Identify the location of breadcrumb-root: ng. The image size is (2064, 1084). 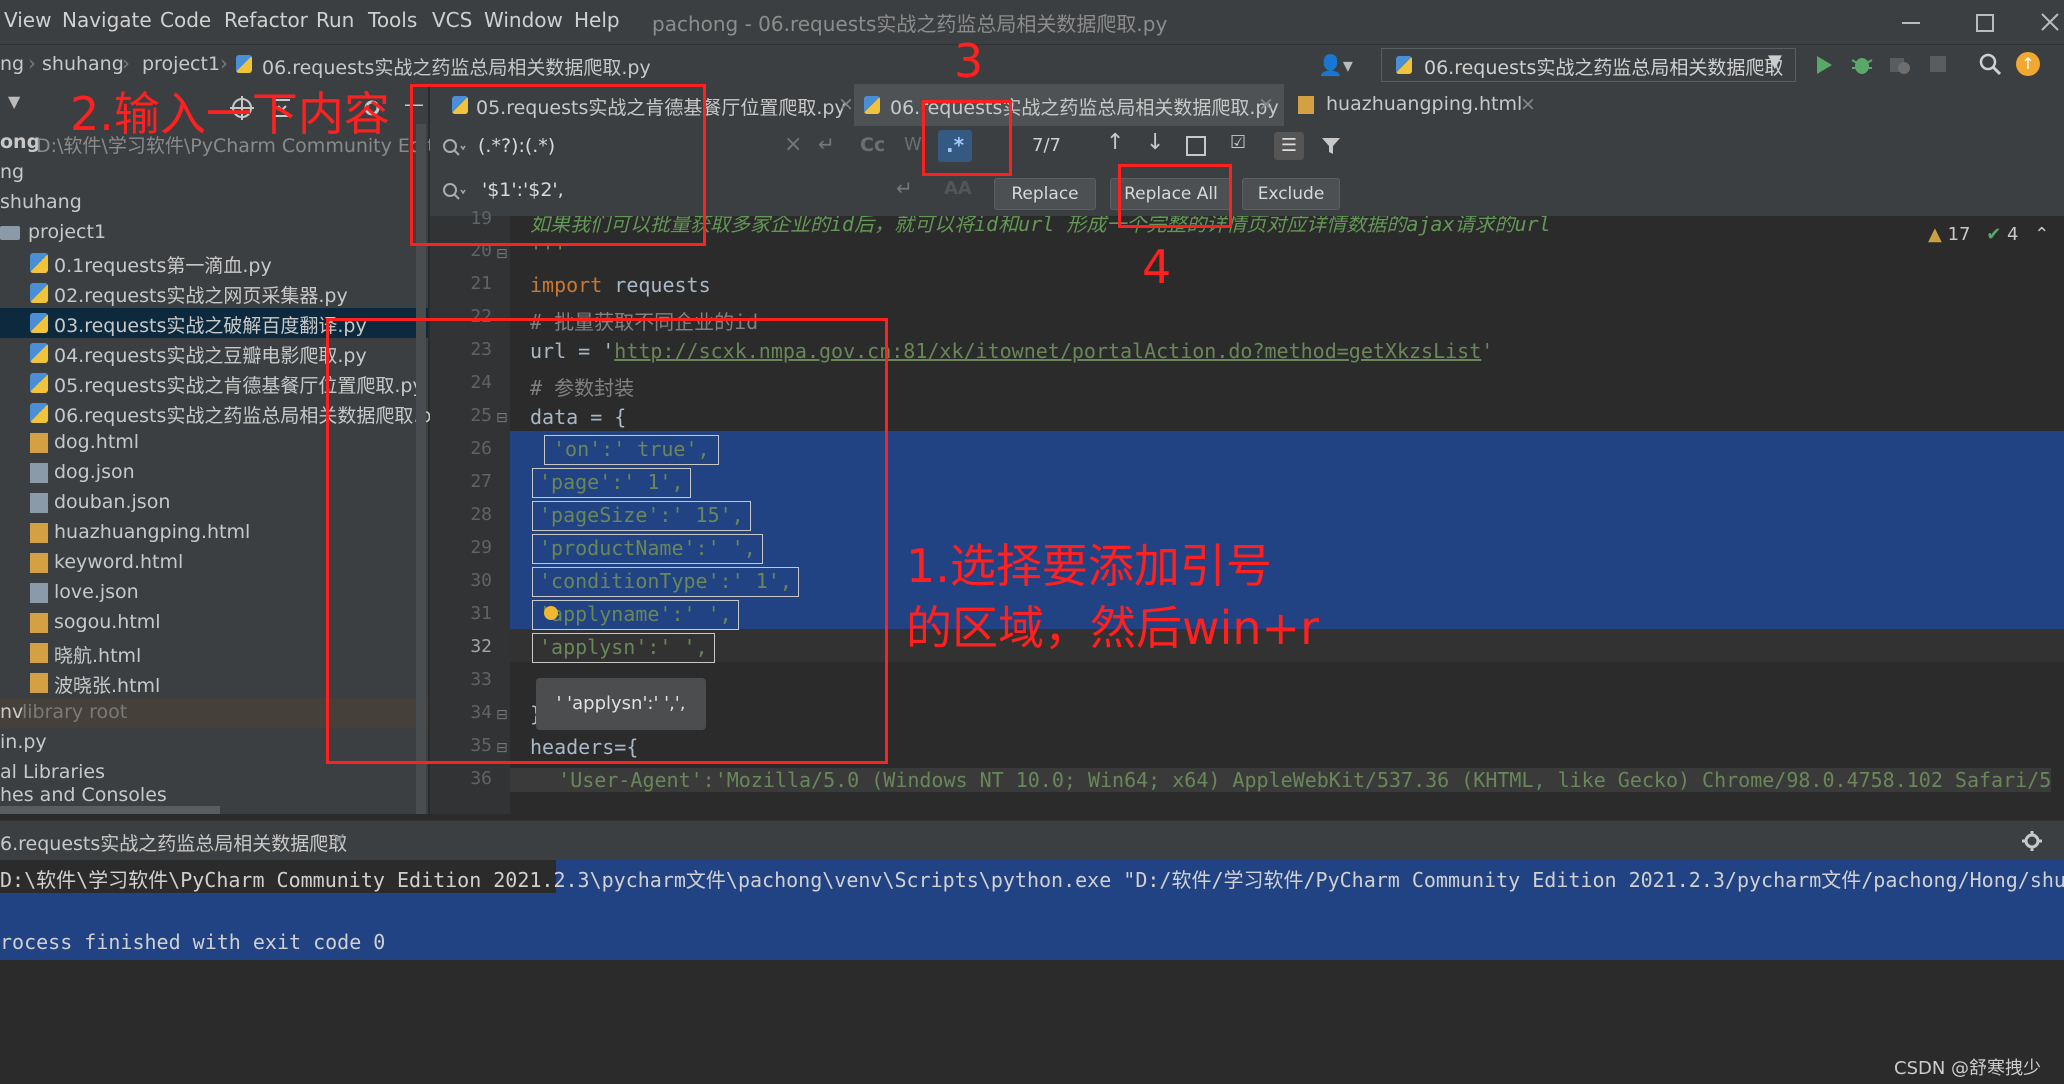
(12, 64).